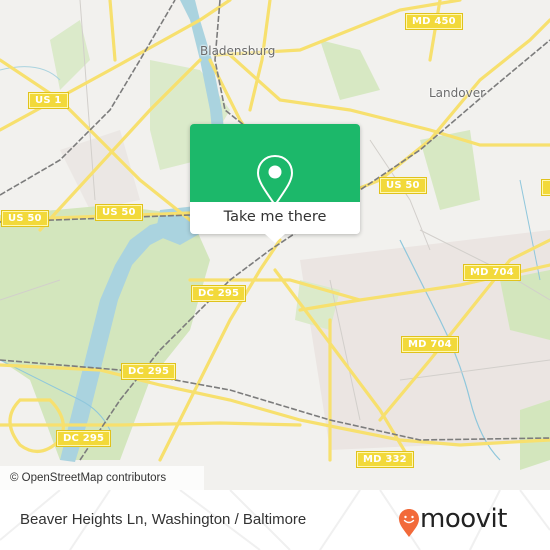 The image size is (550, 550). I want to click on route-shield-md332: MD 332, so click(385, 459).